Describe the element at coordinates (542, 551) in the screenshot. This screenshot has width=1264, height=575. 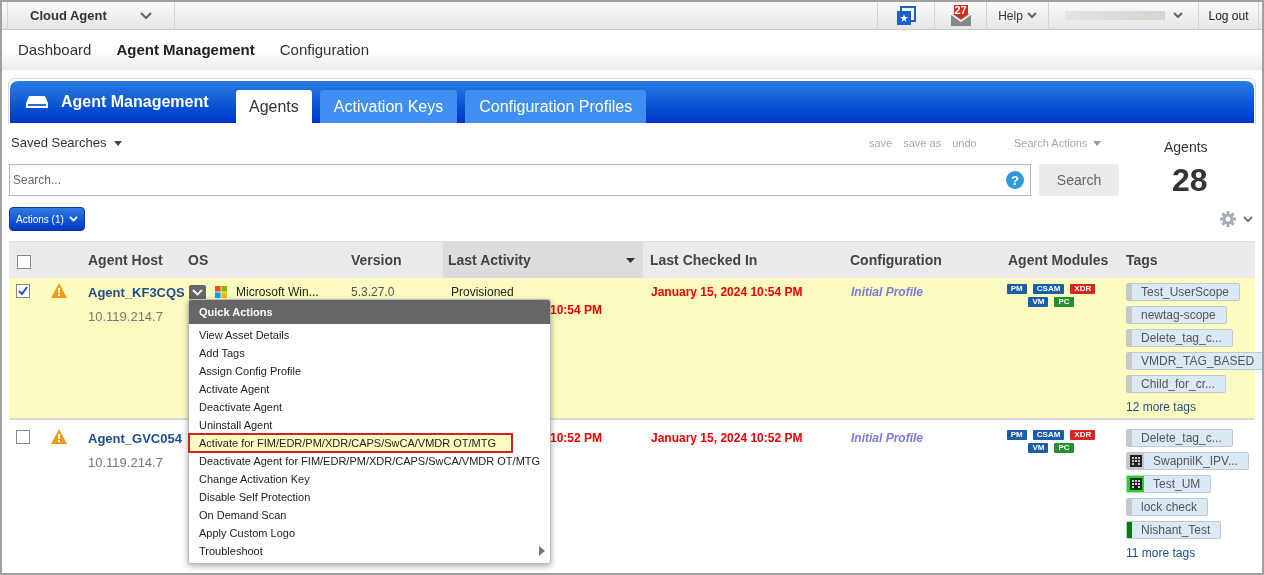
I see `submenu-arrow-icon` at that location.